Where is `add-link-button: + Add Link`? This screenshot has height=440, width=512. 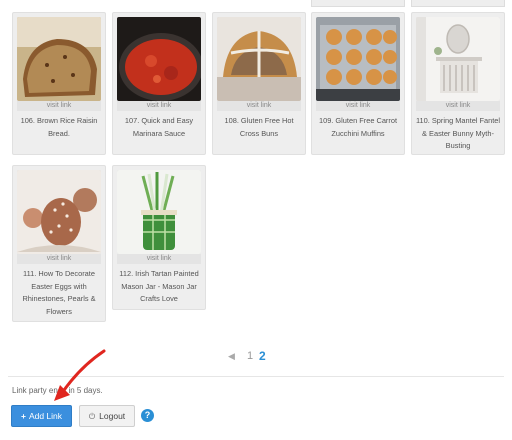 add-link-button: + Add Link is located at coordinates (41, 416).